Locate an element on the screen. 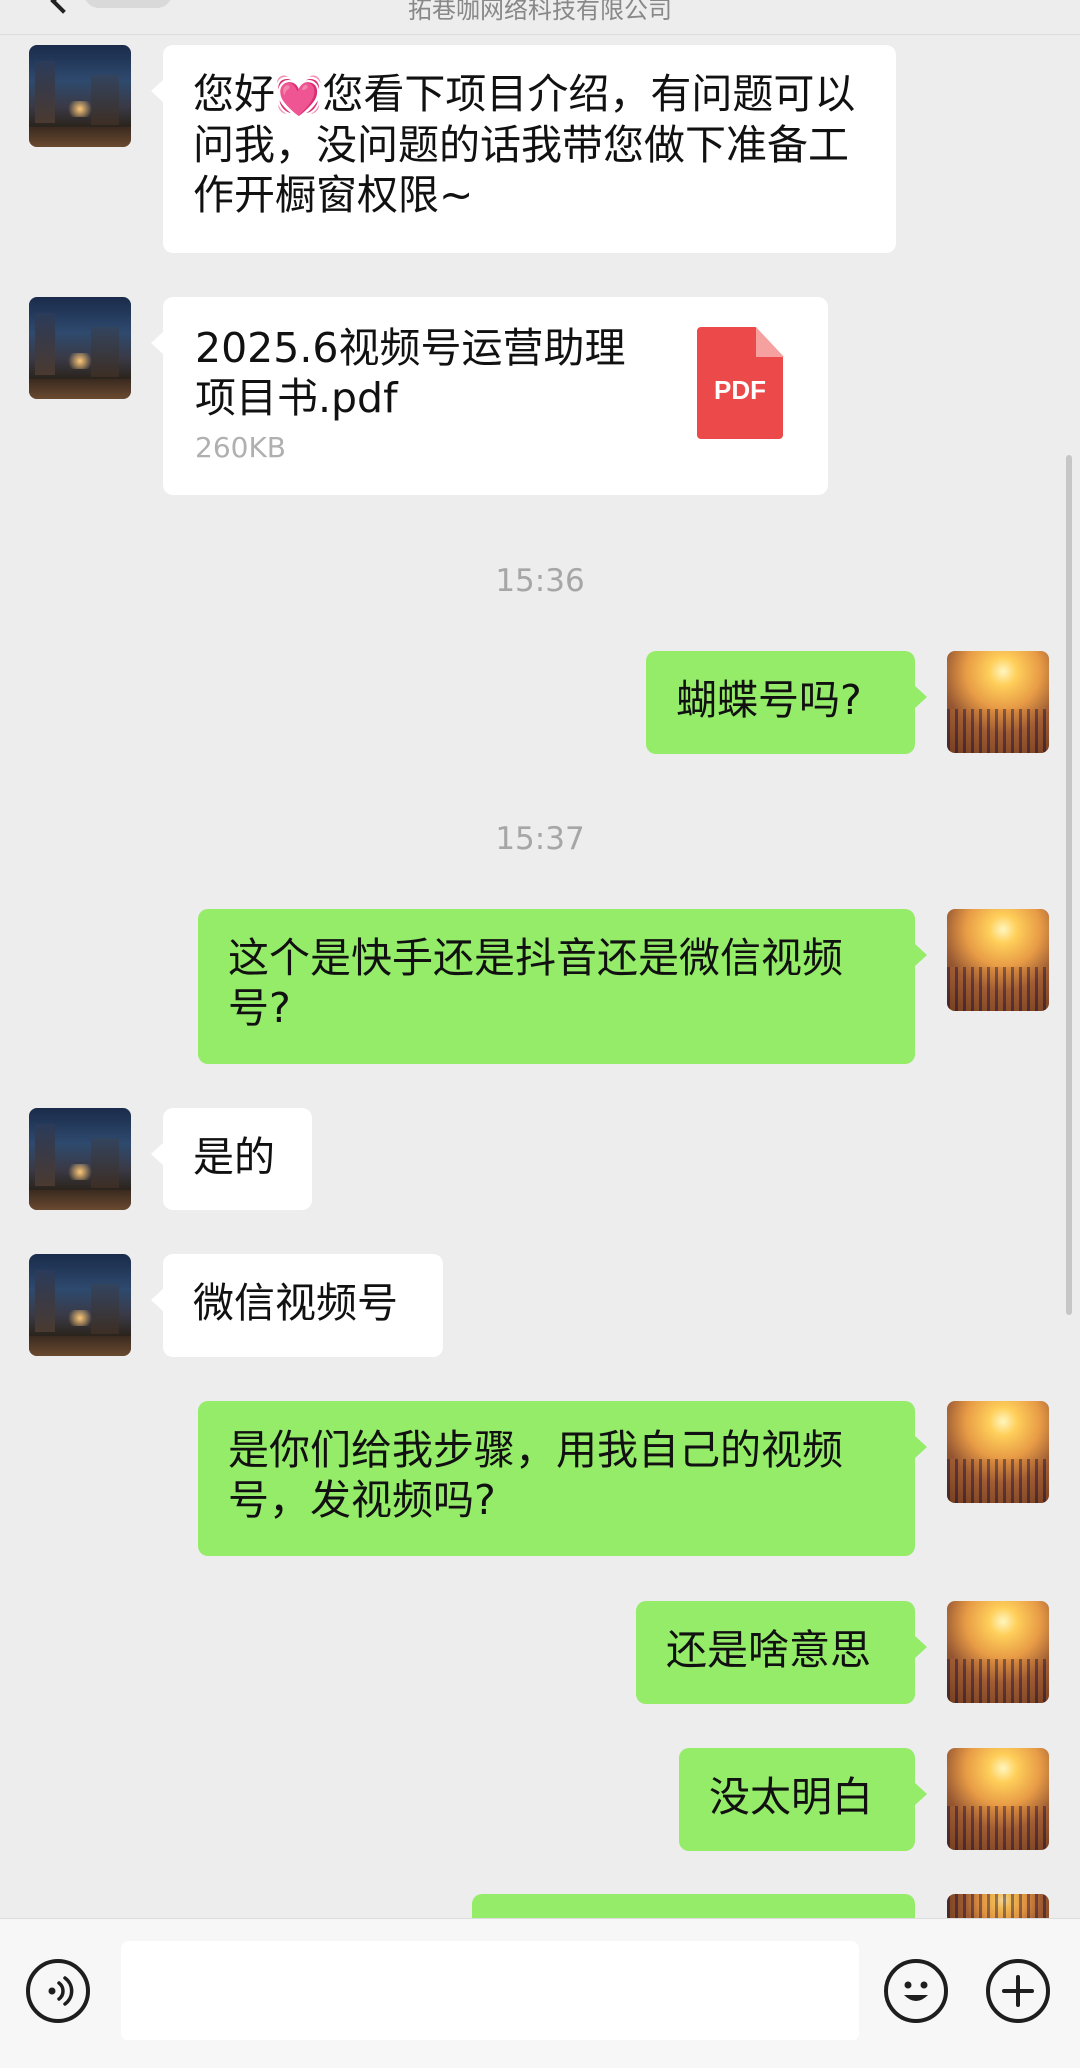 The image size is (1080, 2068). message-bubble-outgoing: 蝴蝶号吗? is located at coordinates (786, 702).